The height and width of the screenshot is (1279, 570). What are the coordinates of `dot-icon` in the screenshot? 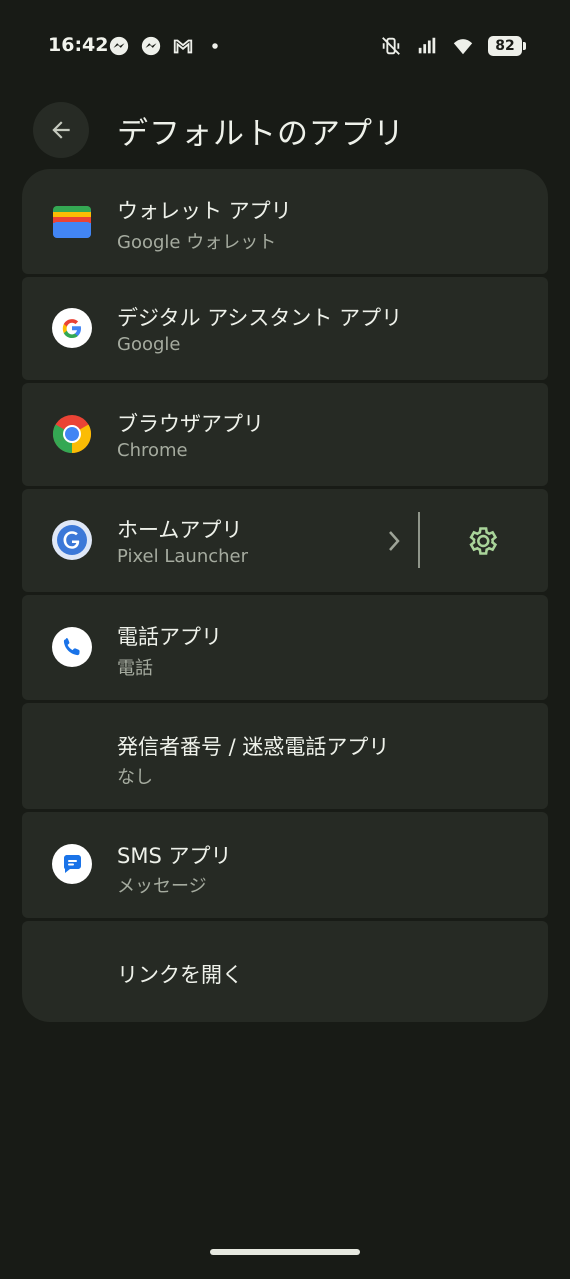 It's located at (215, 46).